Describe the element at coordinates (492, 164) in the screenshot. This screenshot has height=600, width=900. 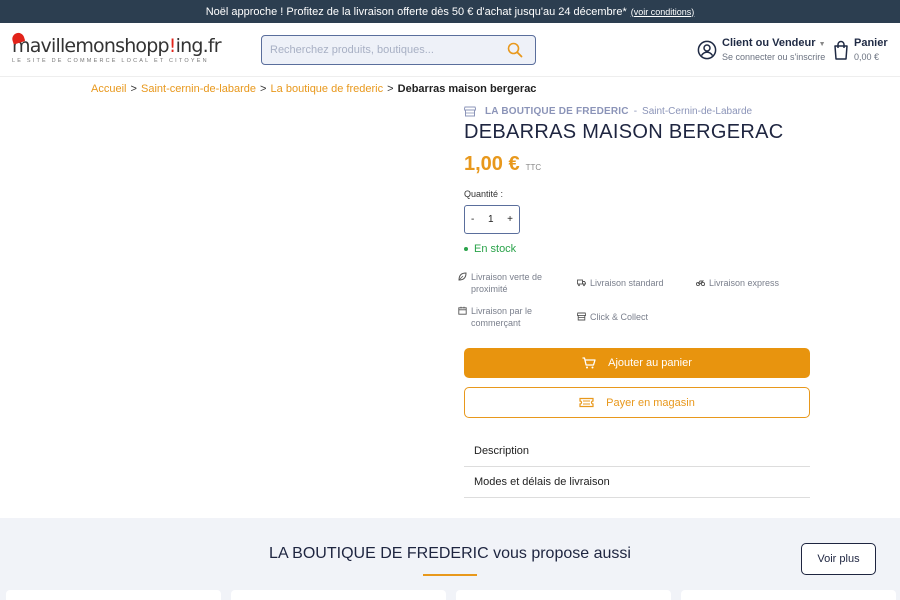
I see `price-value: 1,00 €` at that location.